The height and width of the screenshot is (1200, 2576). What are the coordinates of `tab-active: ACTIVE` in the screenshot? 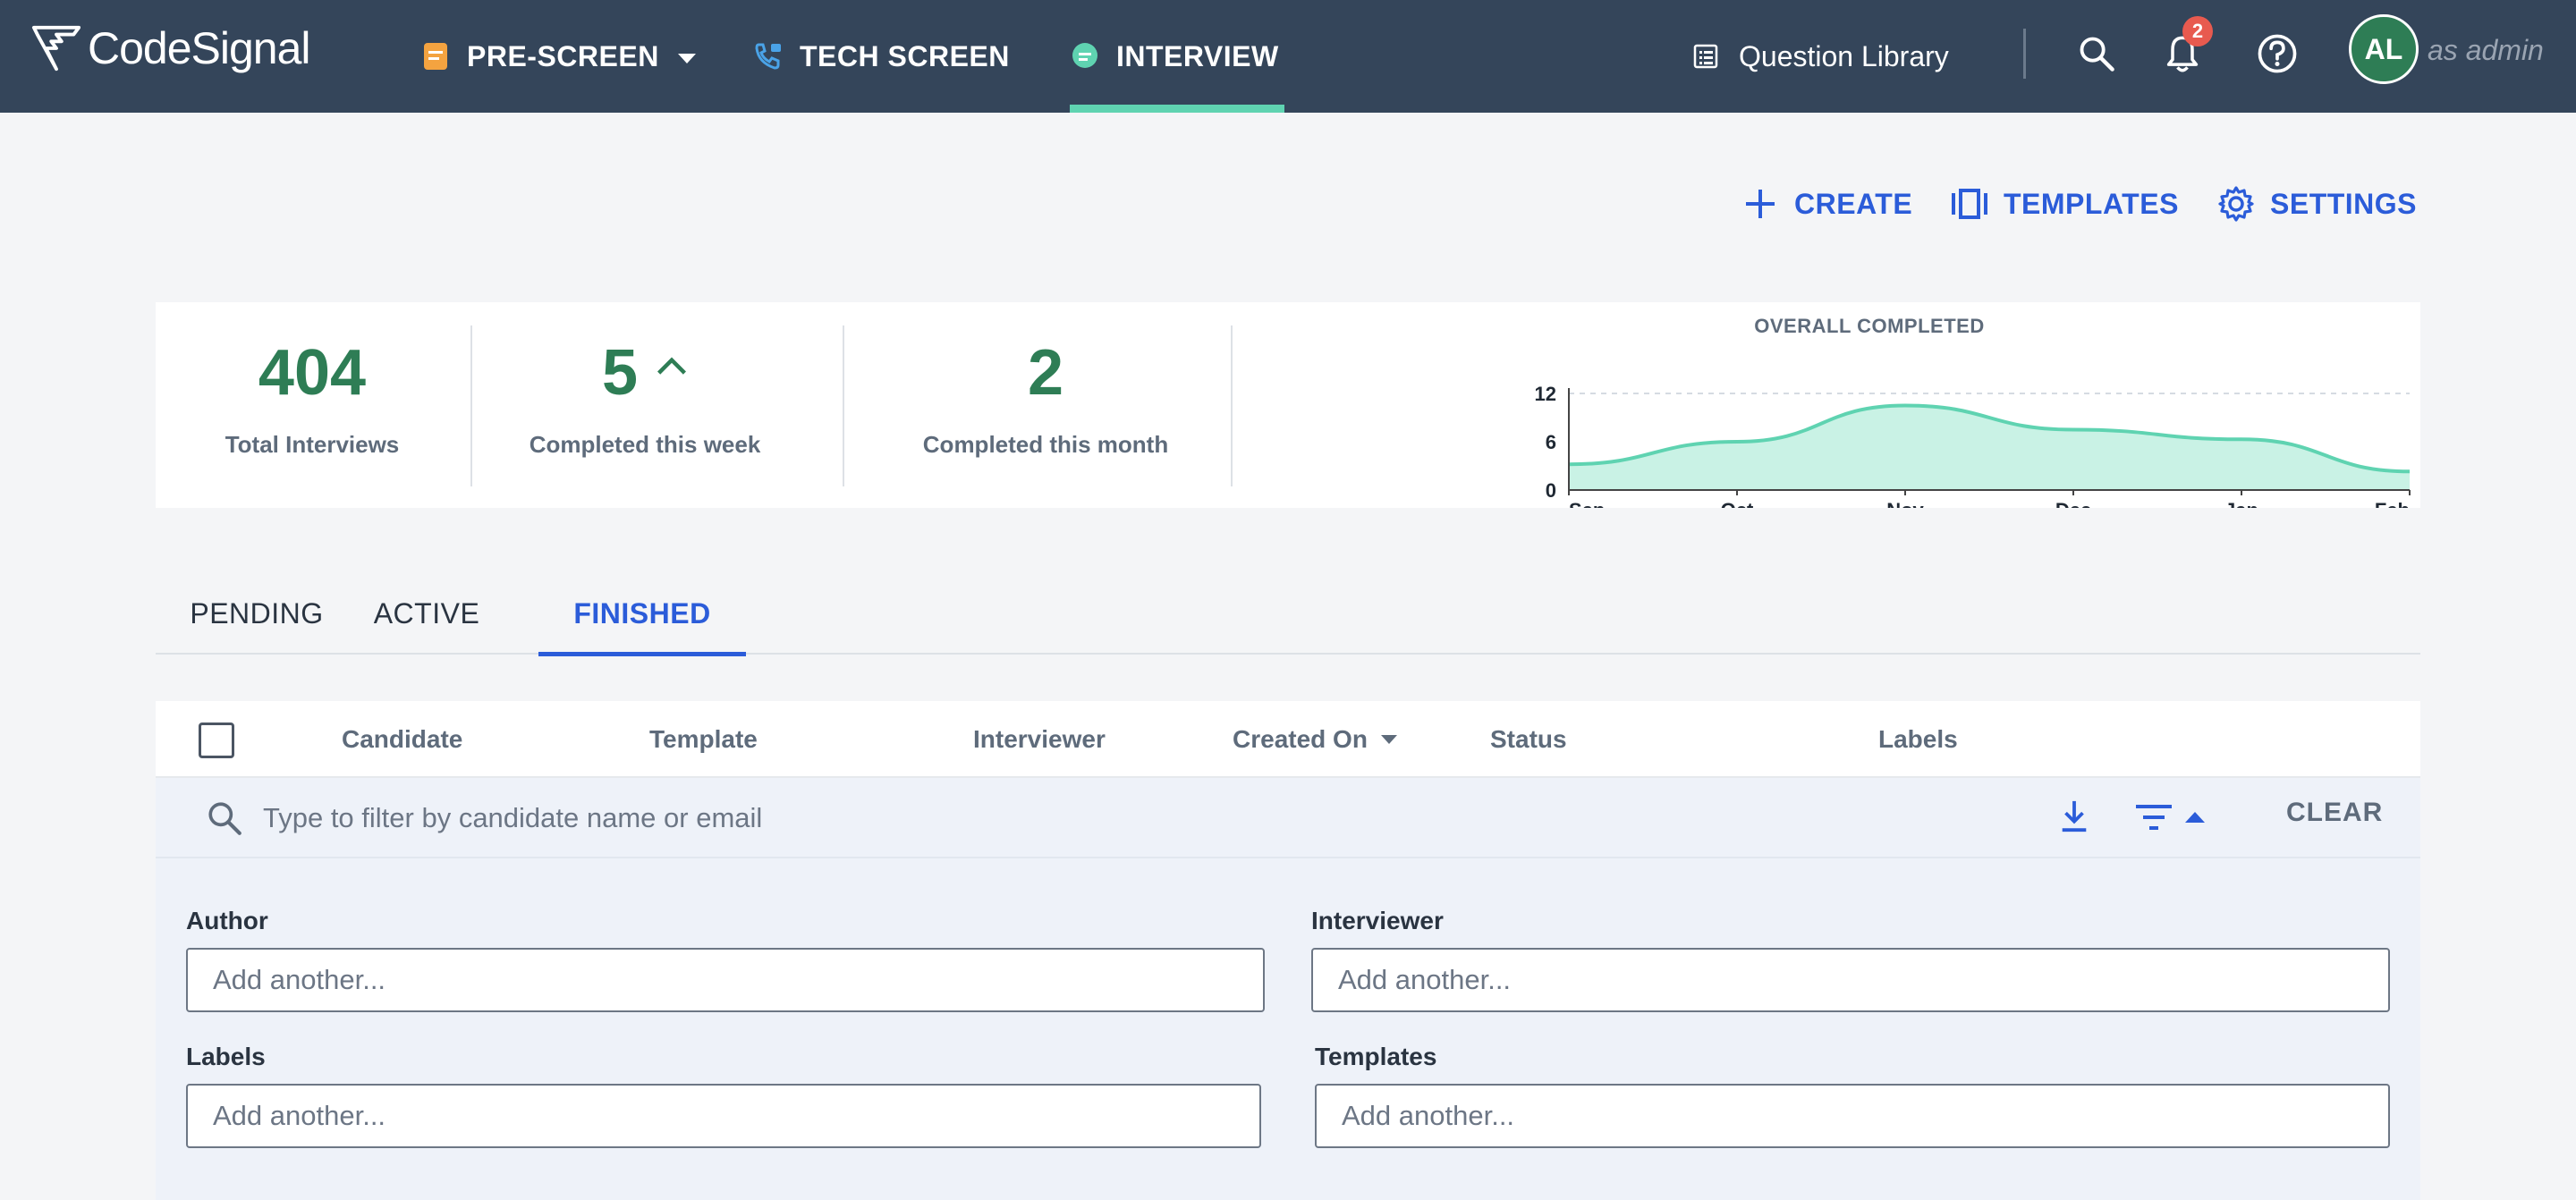 It's located at (427, 614).